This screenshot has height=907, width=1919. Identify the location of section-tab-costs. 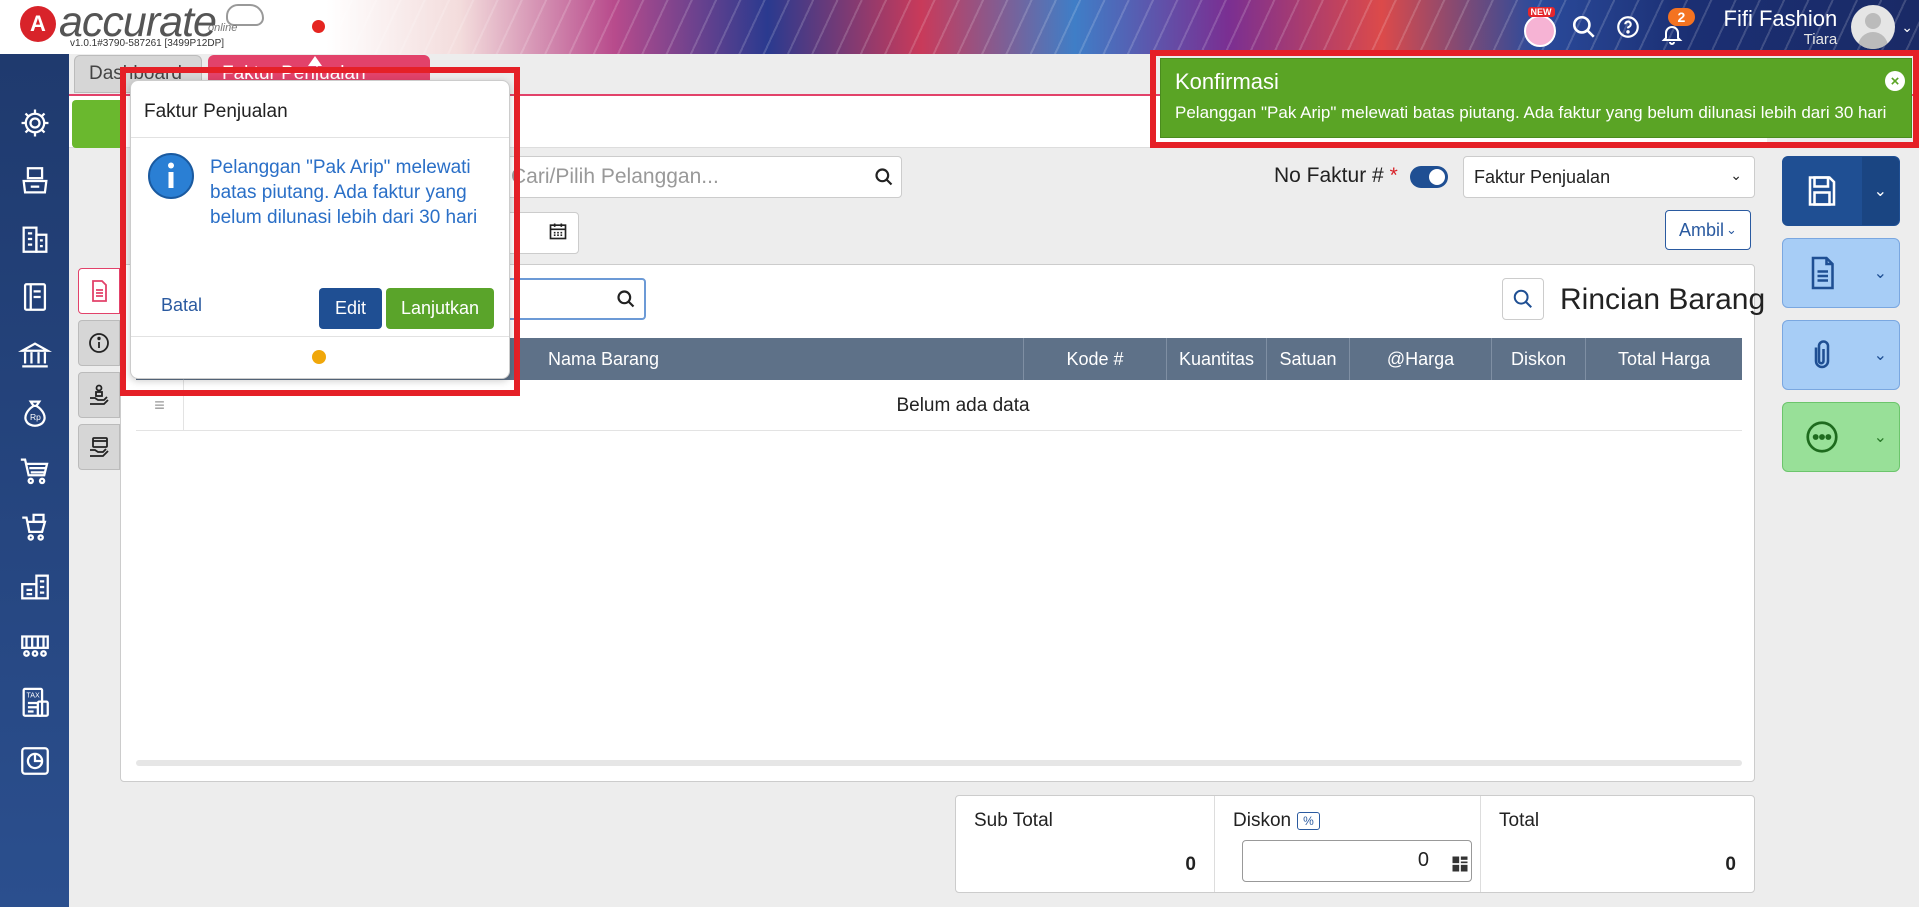
(99, 395).